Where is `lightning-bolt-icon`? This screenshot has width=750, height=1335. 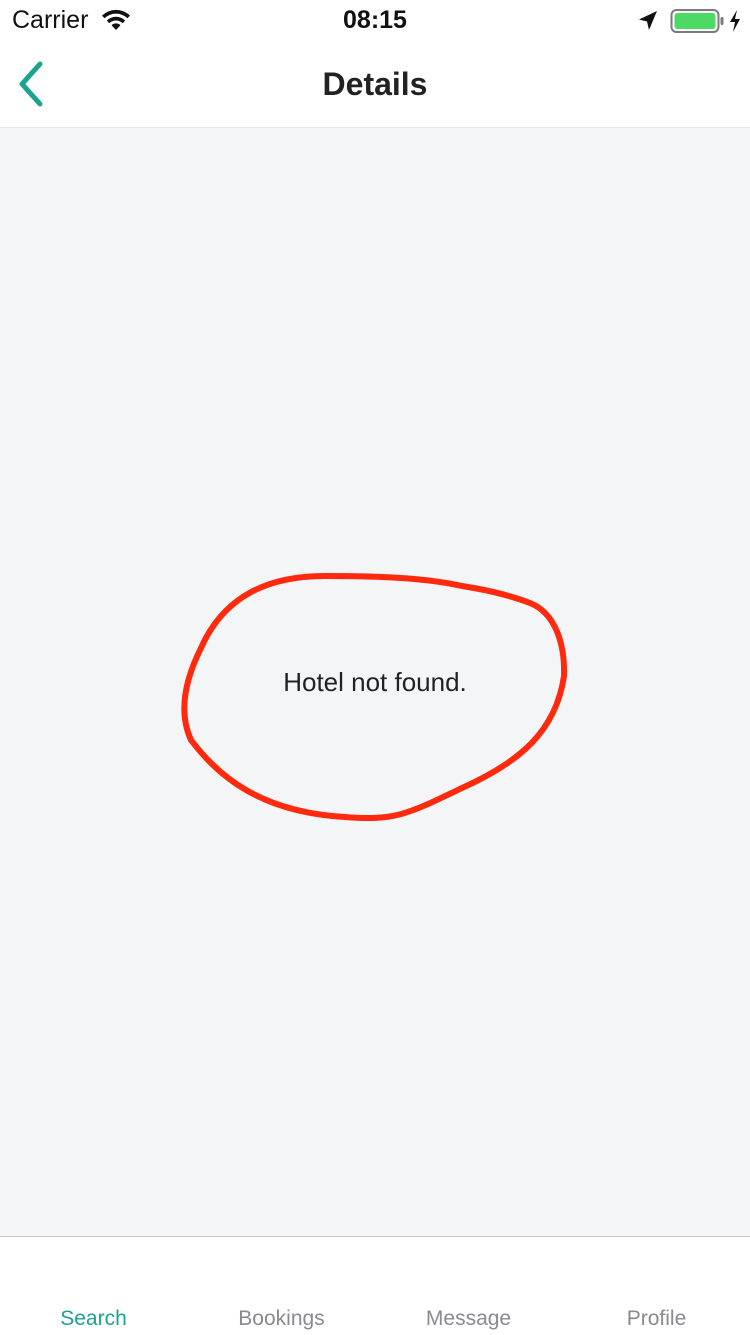
lightning-bolt-icon is located at coordinates (735, 21).